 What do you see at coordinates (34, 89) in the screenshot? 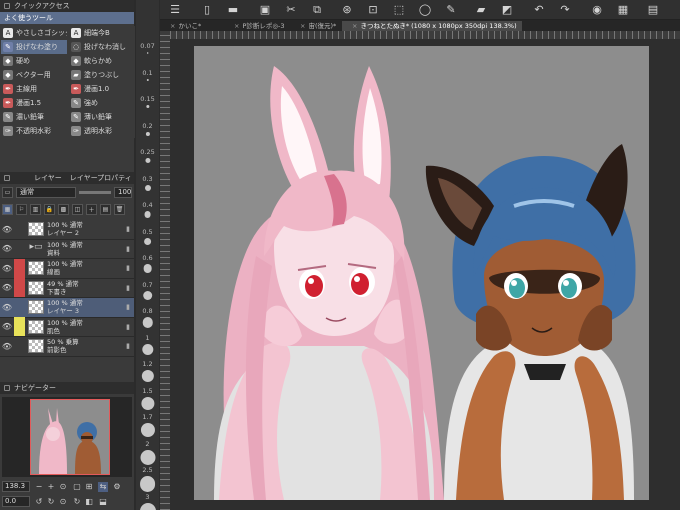
I see `quick-access-item: ✒ 主線用` at bounding box center [34, 89].